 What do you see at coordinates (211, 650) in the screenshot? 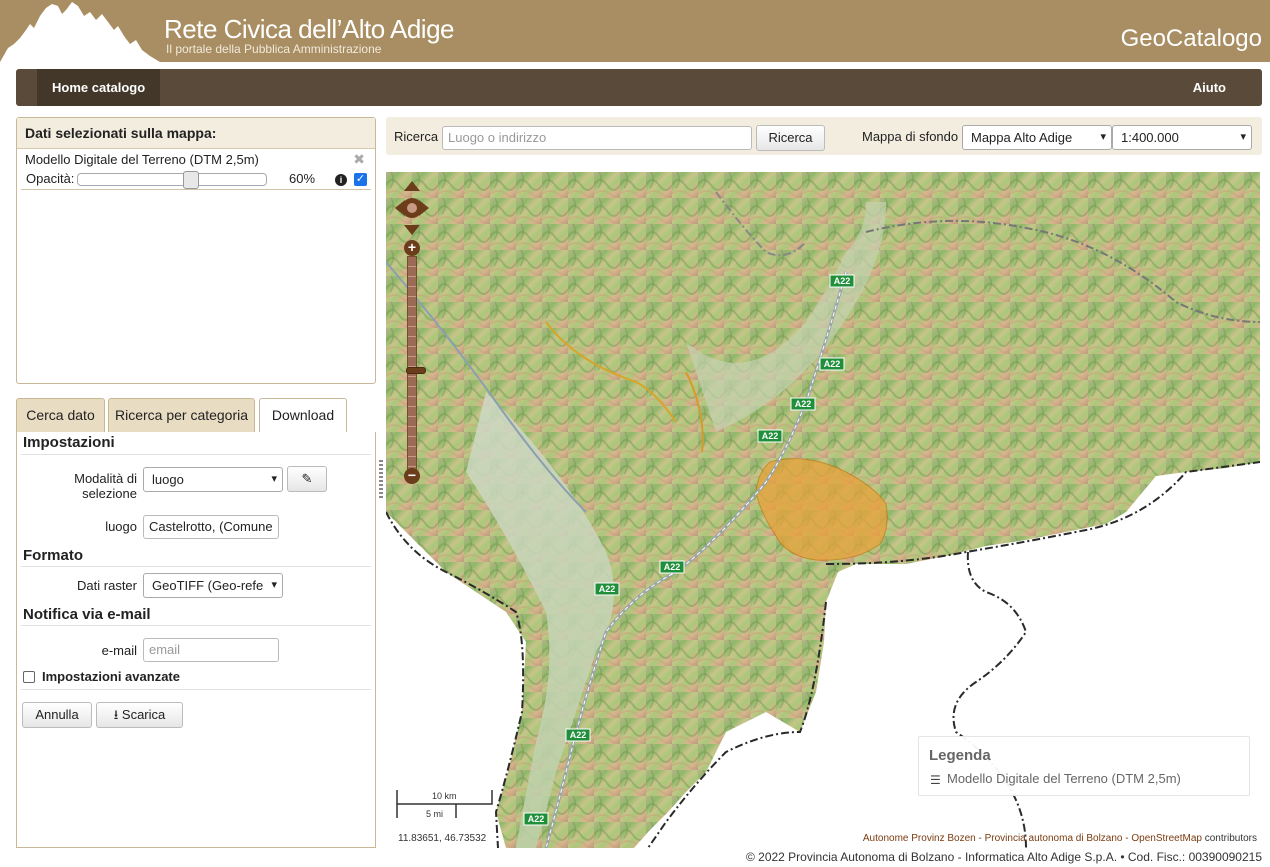
I see `email-input: email` at bounding box center [211, 650].